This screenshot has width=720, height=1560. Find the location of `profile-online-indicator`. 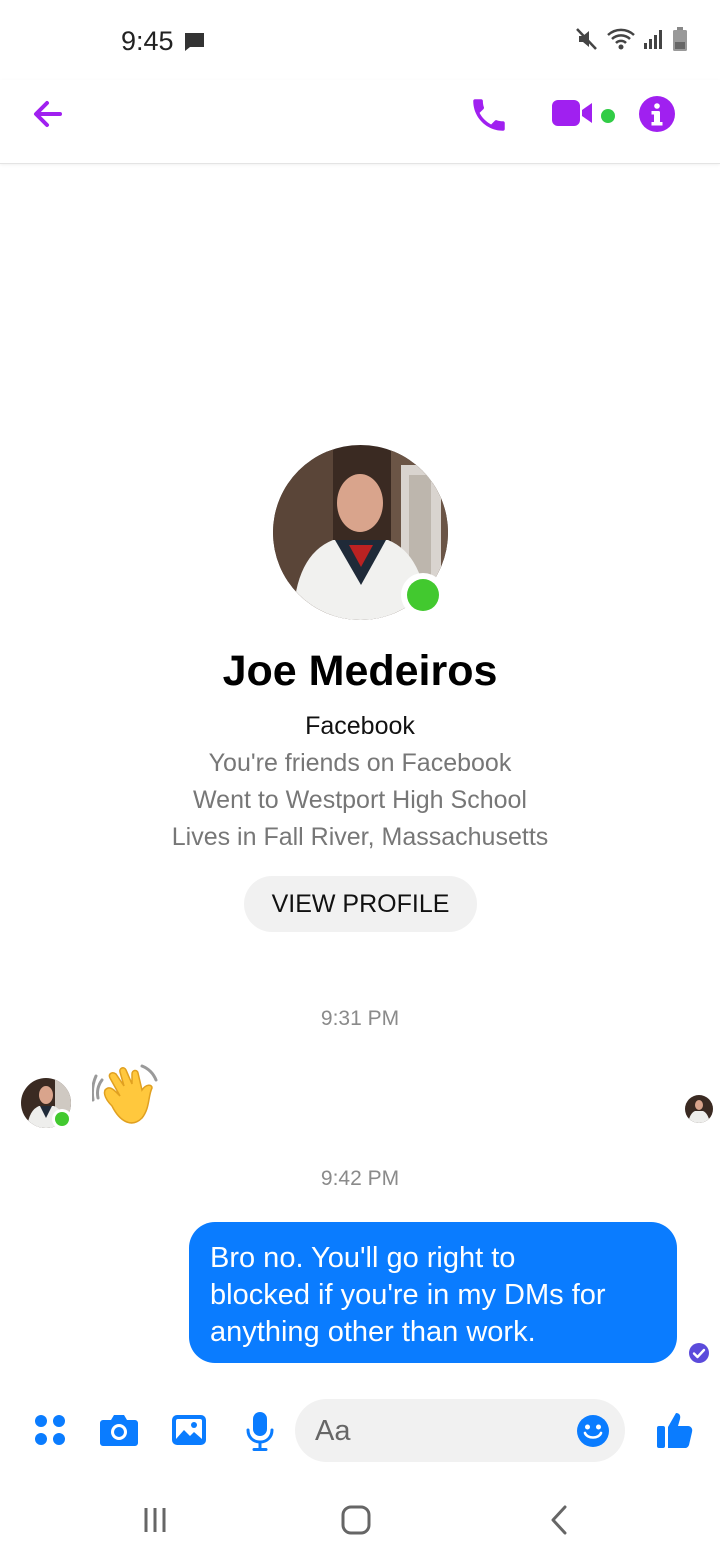

profile-online-indicator is located at coordinates (423, 595).